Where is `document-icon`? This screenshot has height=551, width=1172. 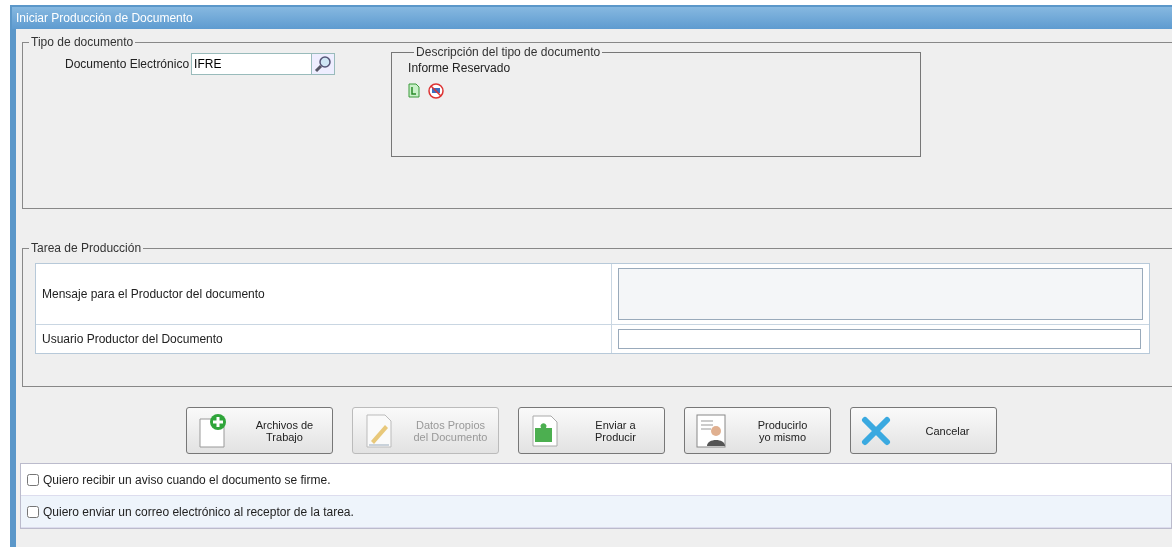 document-icon is located at coordinates (414, 90).